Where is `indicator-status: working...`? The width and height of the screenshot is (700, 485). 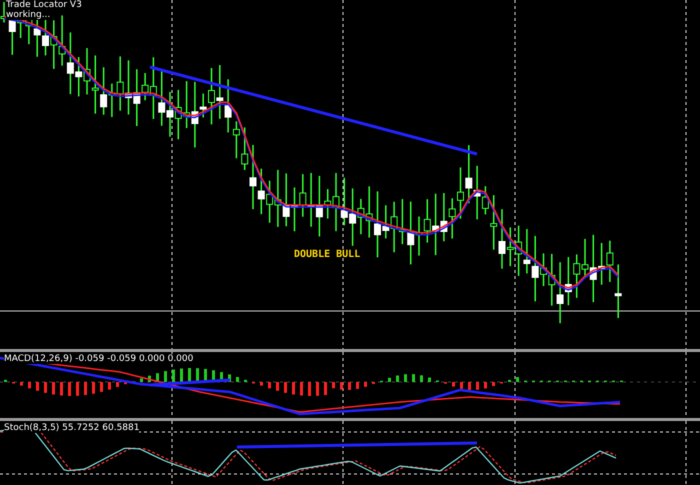 indicator-status: working... is located at coordinates (28, 15).